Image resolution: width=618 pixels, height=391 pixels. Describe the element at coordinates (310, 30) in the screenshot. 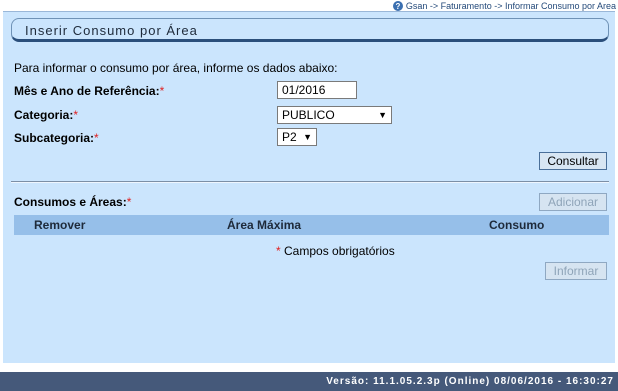

I see `page-title-box: Inserir Consumo por Área` at that location.